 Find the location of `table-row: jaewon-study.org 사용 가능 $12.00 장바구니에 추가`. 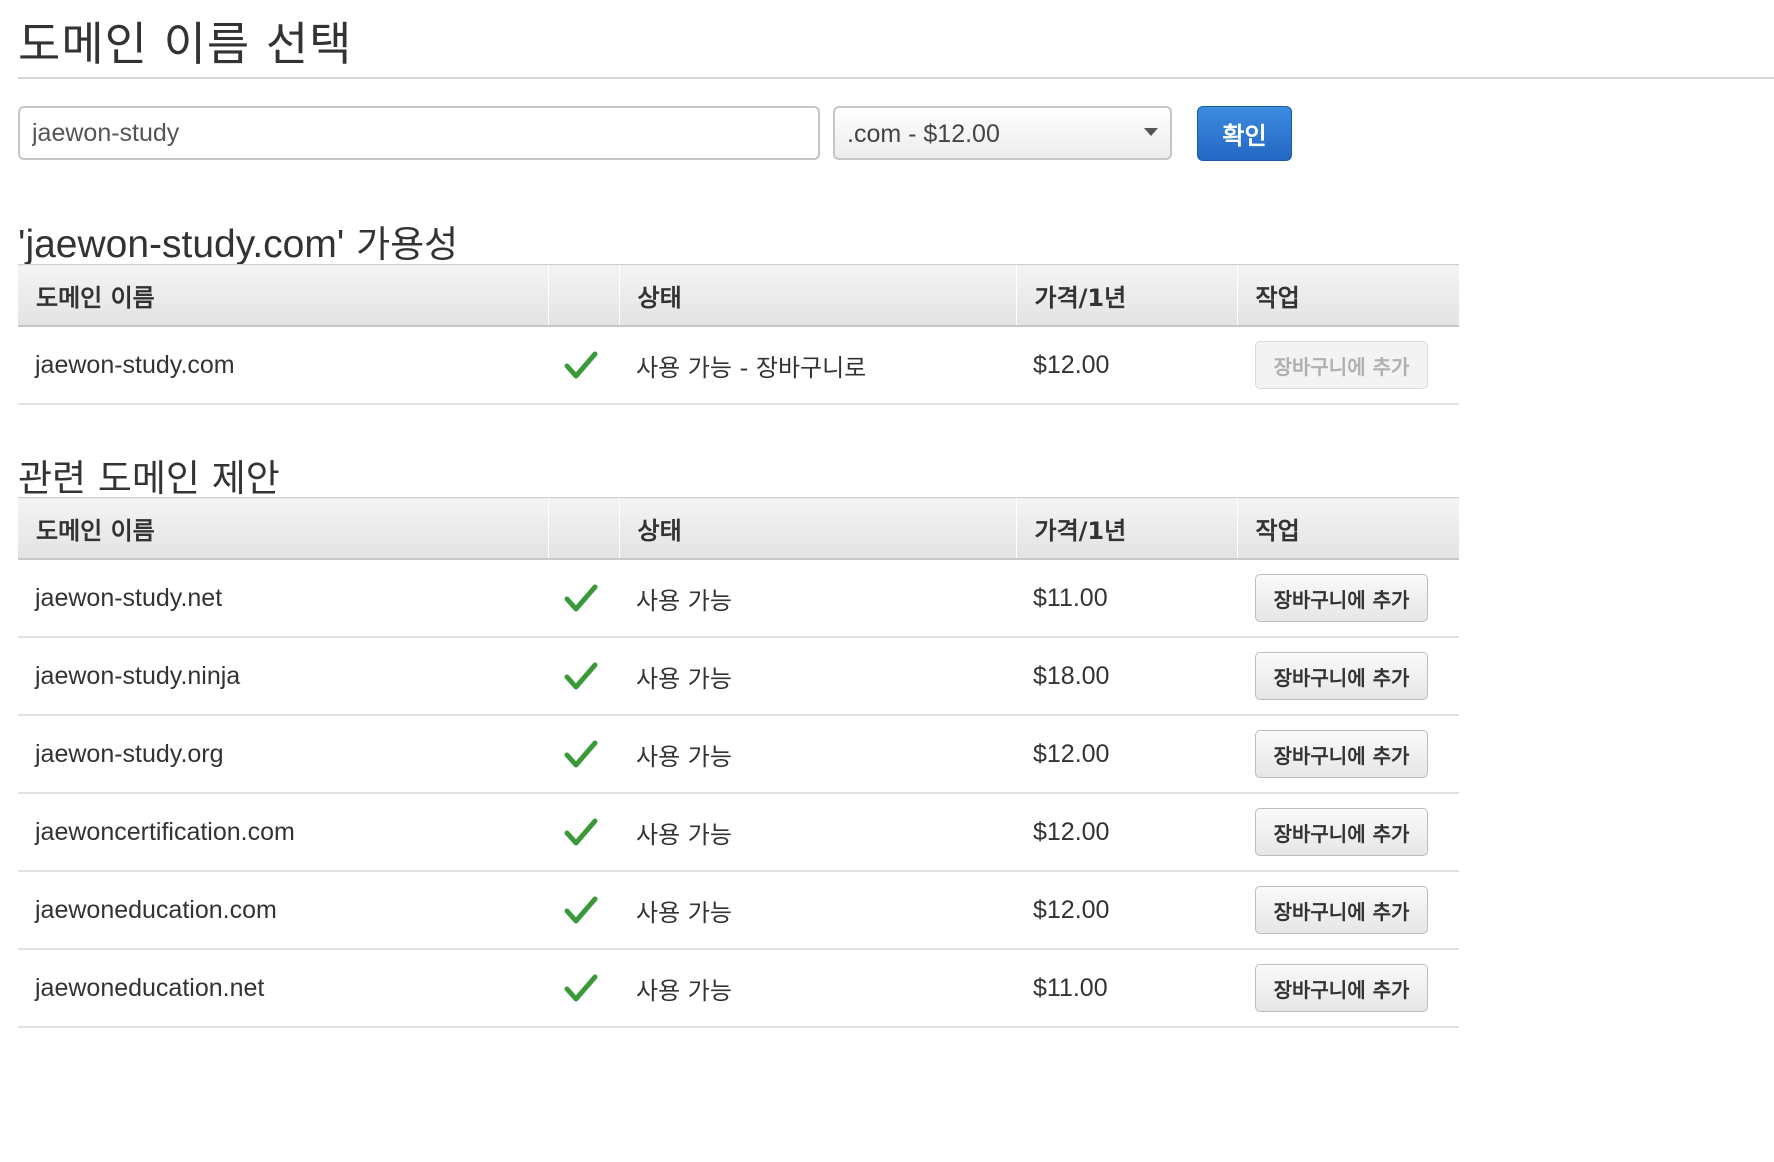

table-row: jaewon-study.org 사용 가능 $12.00 장바구니에 추가 is located at coordinates (738, 754).